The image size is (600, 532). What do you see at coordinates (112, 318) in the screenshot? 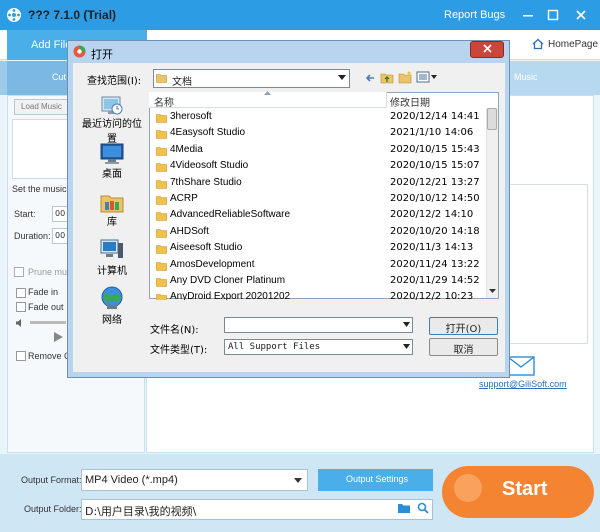
I see `place-network-label: 网络` at bounding box center [112, 318].